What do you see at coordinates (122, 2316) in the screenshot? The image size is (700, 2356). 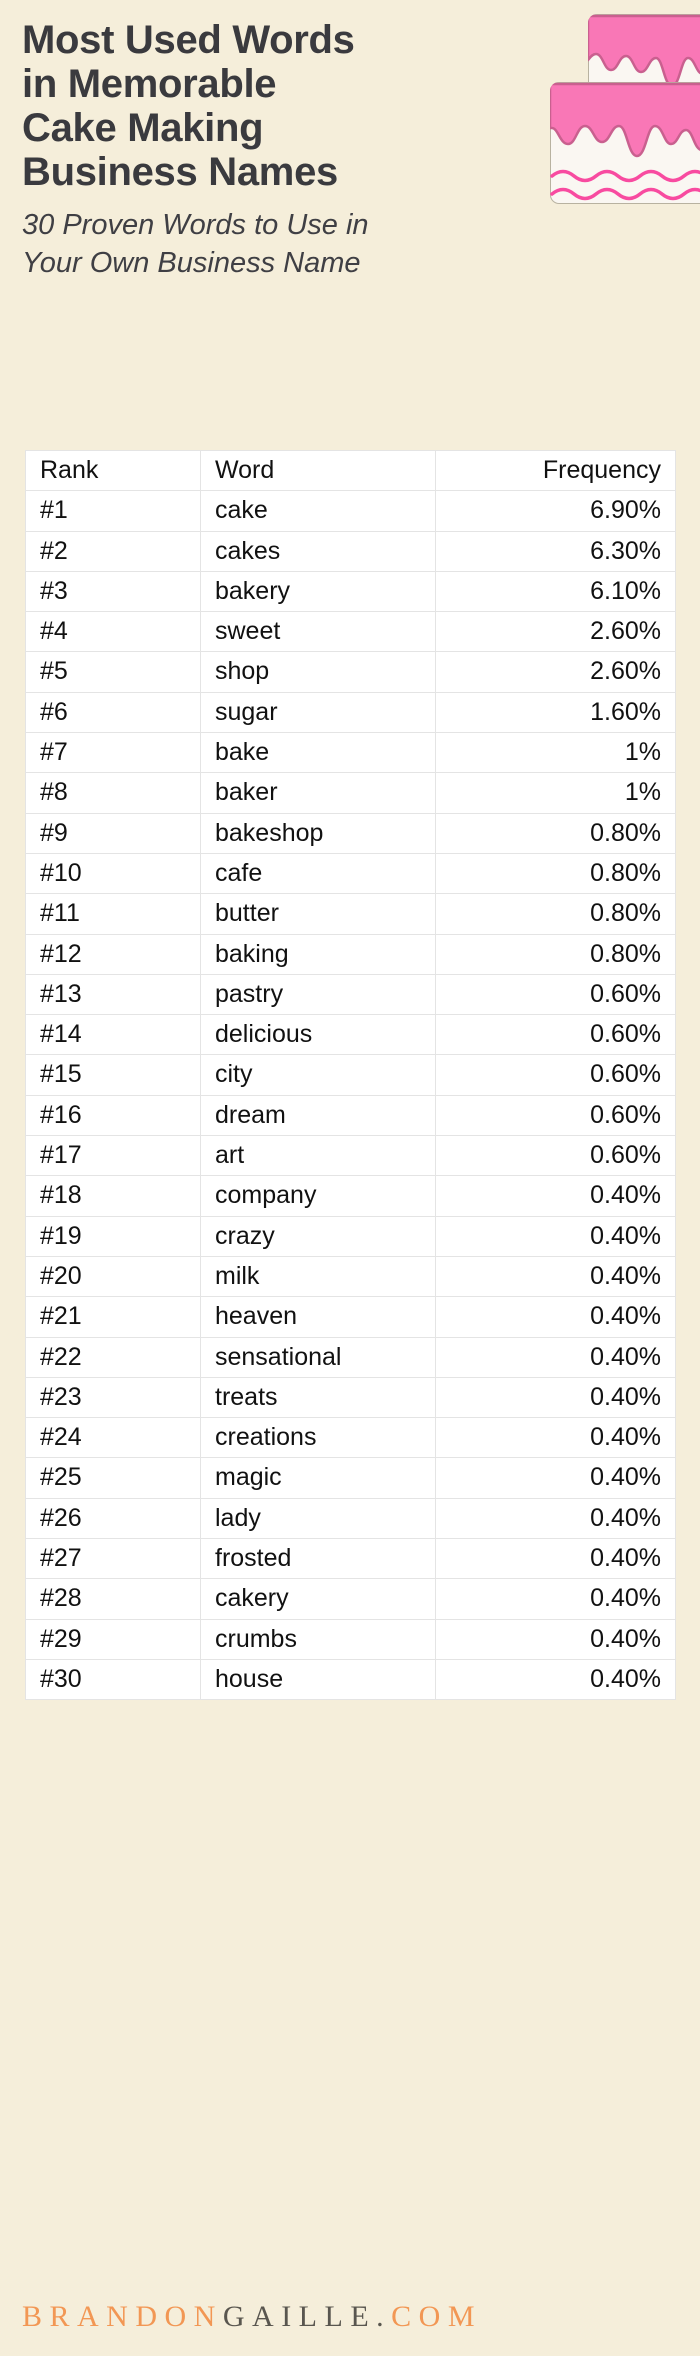 I see `brand-part-brandon: BRANDON` at bounding box center [122, 2316].